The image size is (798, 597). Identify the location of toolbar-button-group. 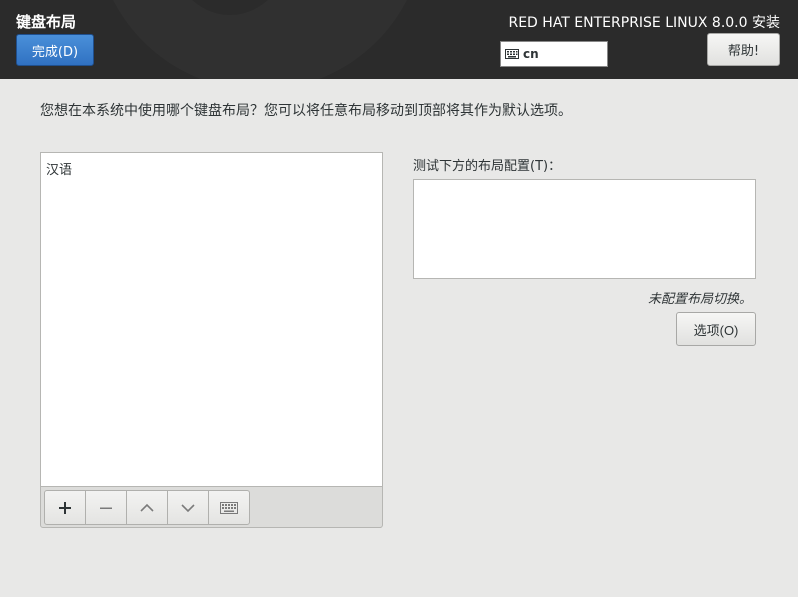
(147, 507).